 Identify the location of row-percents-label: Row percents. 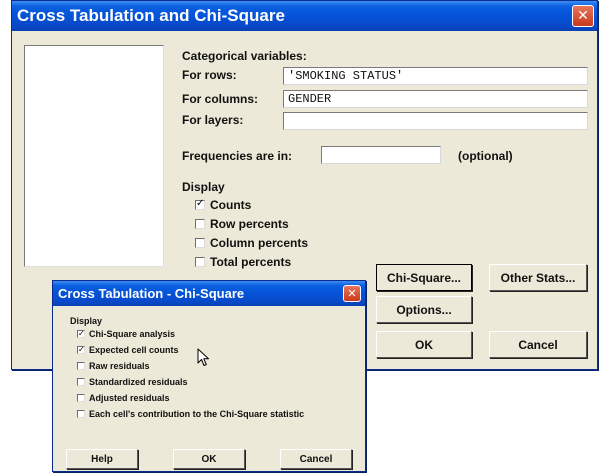
(249, 224).